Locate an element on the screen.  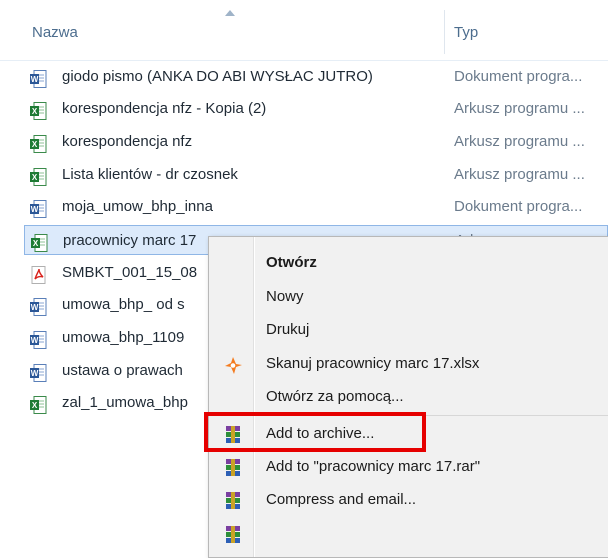
column-divider is located at coordinates (444, 32).